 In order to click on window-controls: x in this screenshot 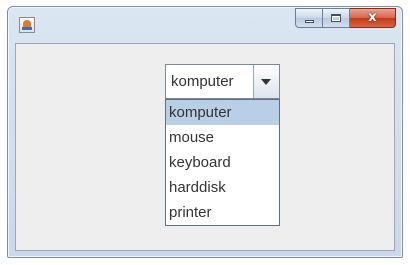, I will do `click(345, 18)`.